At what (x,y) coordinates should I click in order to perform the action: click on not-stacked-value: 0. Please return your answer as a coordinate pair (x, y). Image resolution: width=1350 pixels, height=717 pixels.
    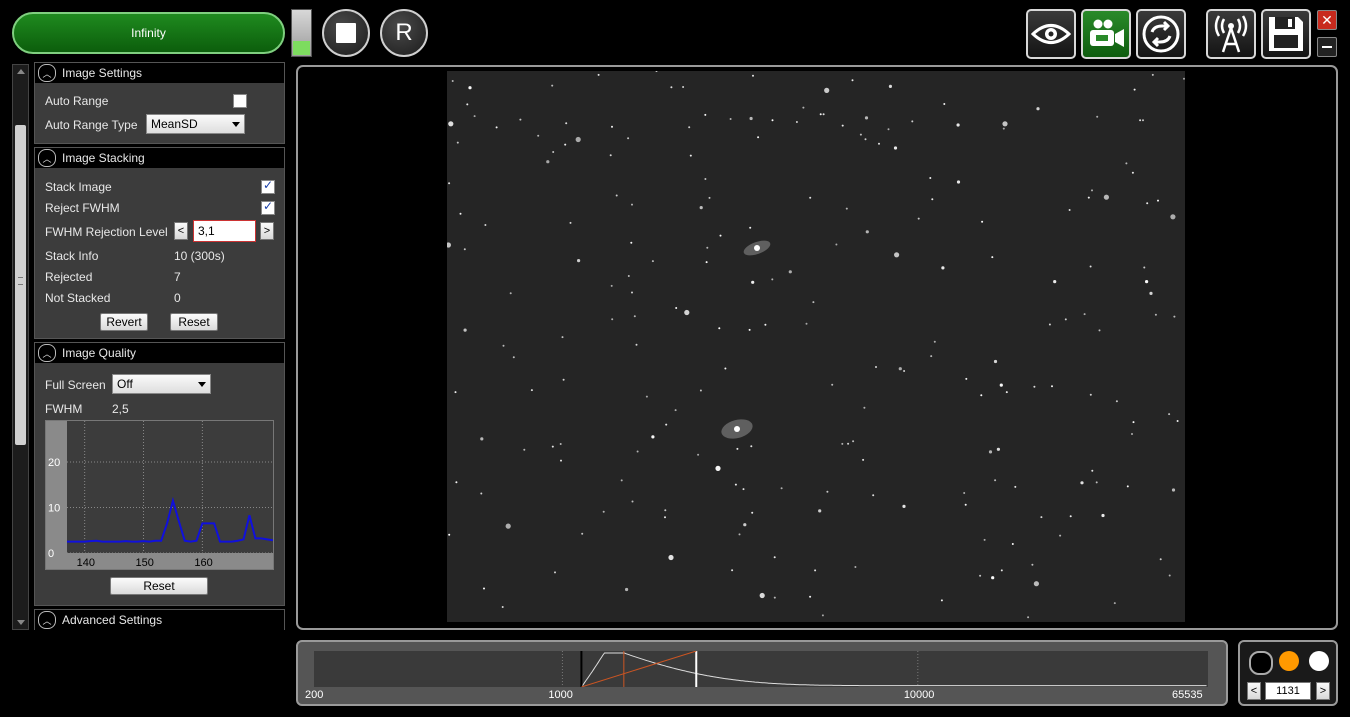
    Looking at the image, I should click on (177, 298).